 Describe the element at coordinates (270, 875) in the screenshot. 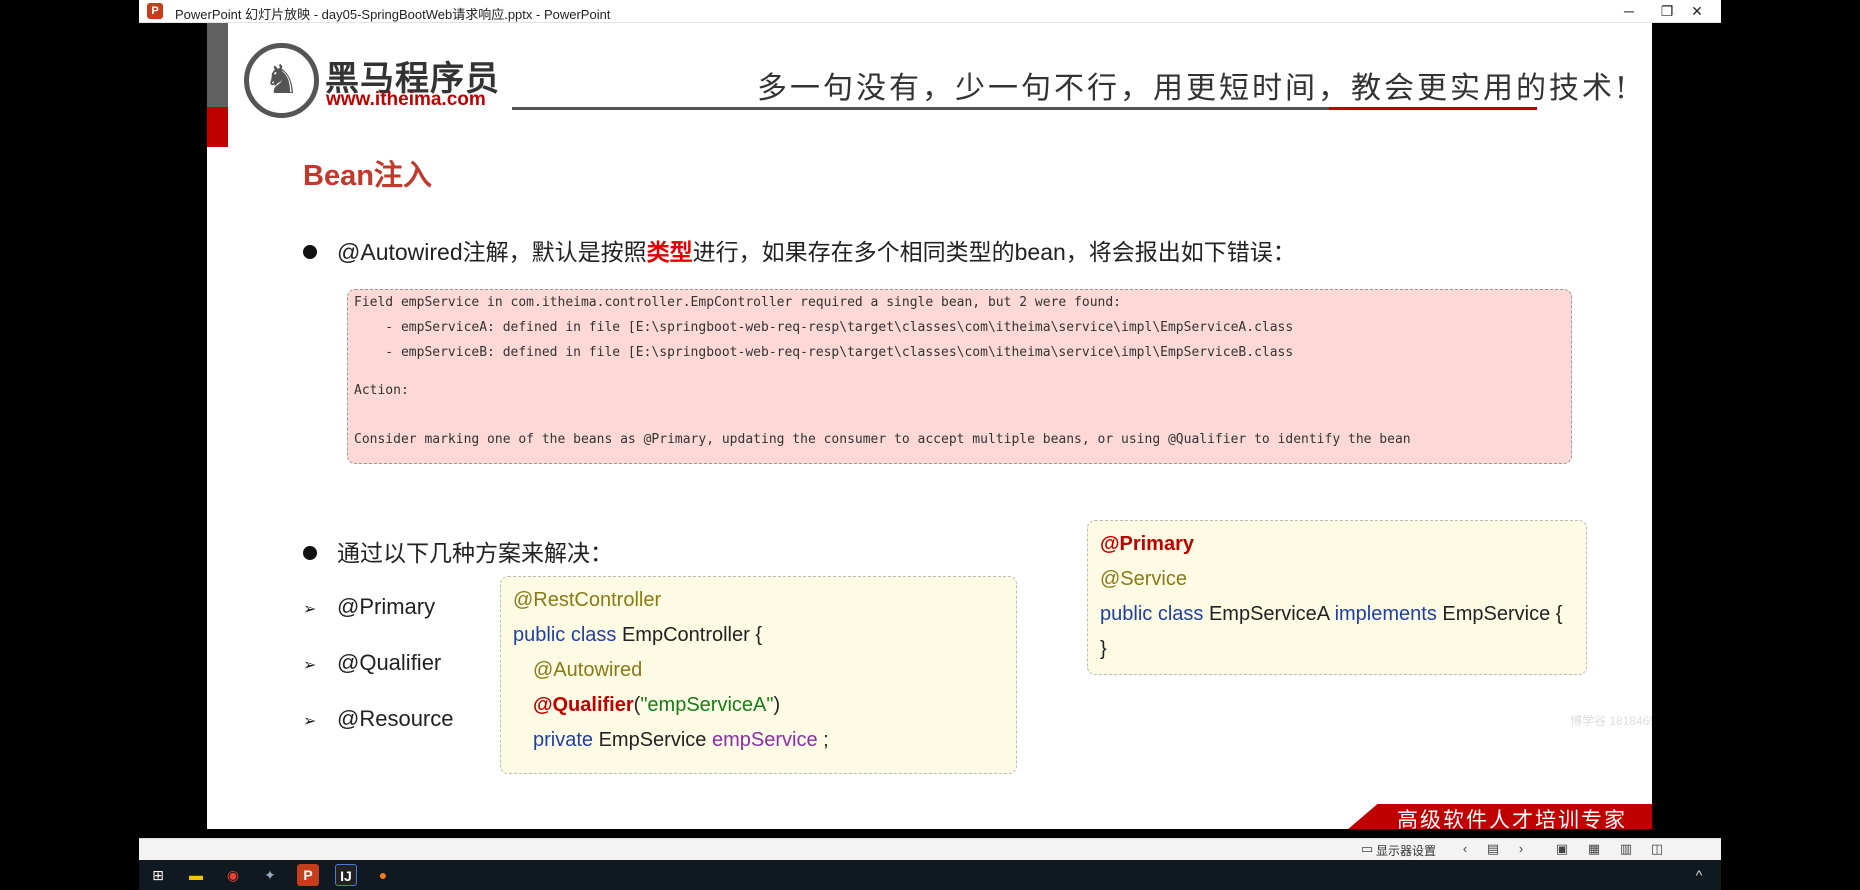

I see `app-bird-icon: ✦` at that location.